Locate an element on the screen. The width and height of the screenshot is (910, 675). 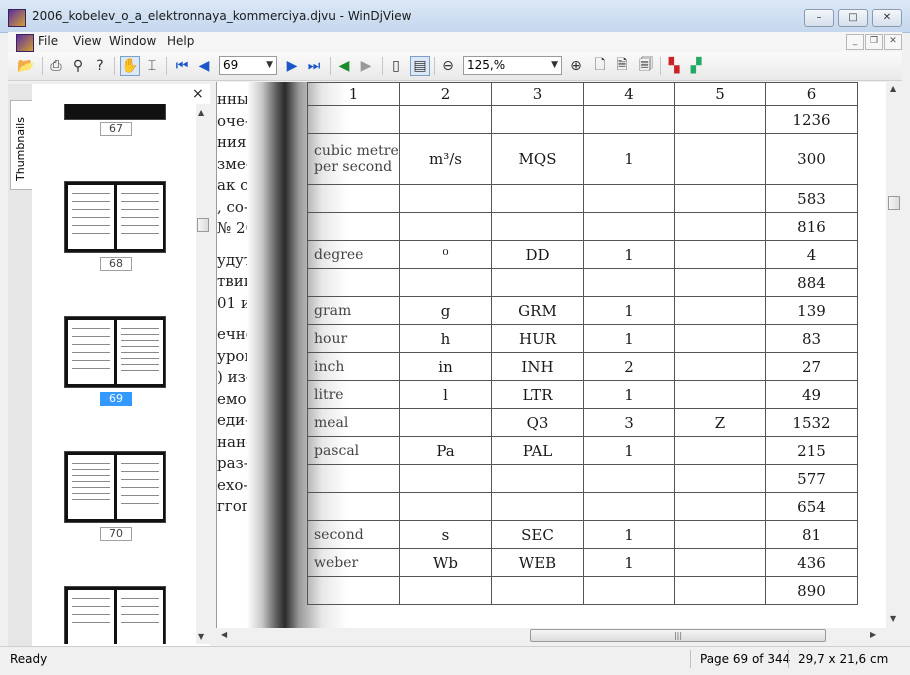
table-cell-code: Q3 is located at coordinates (537, 422).